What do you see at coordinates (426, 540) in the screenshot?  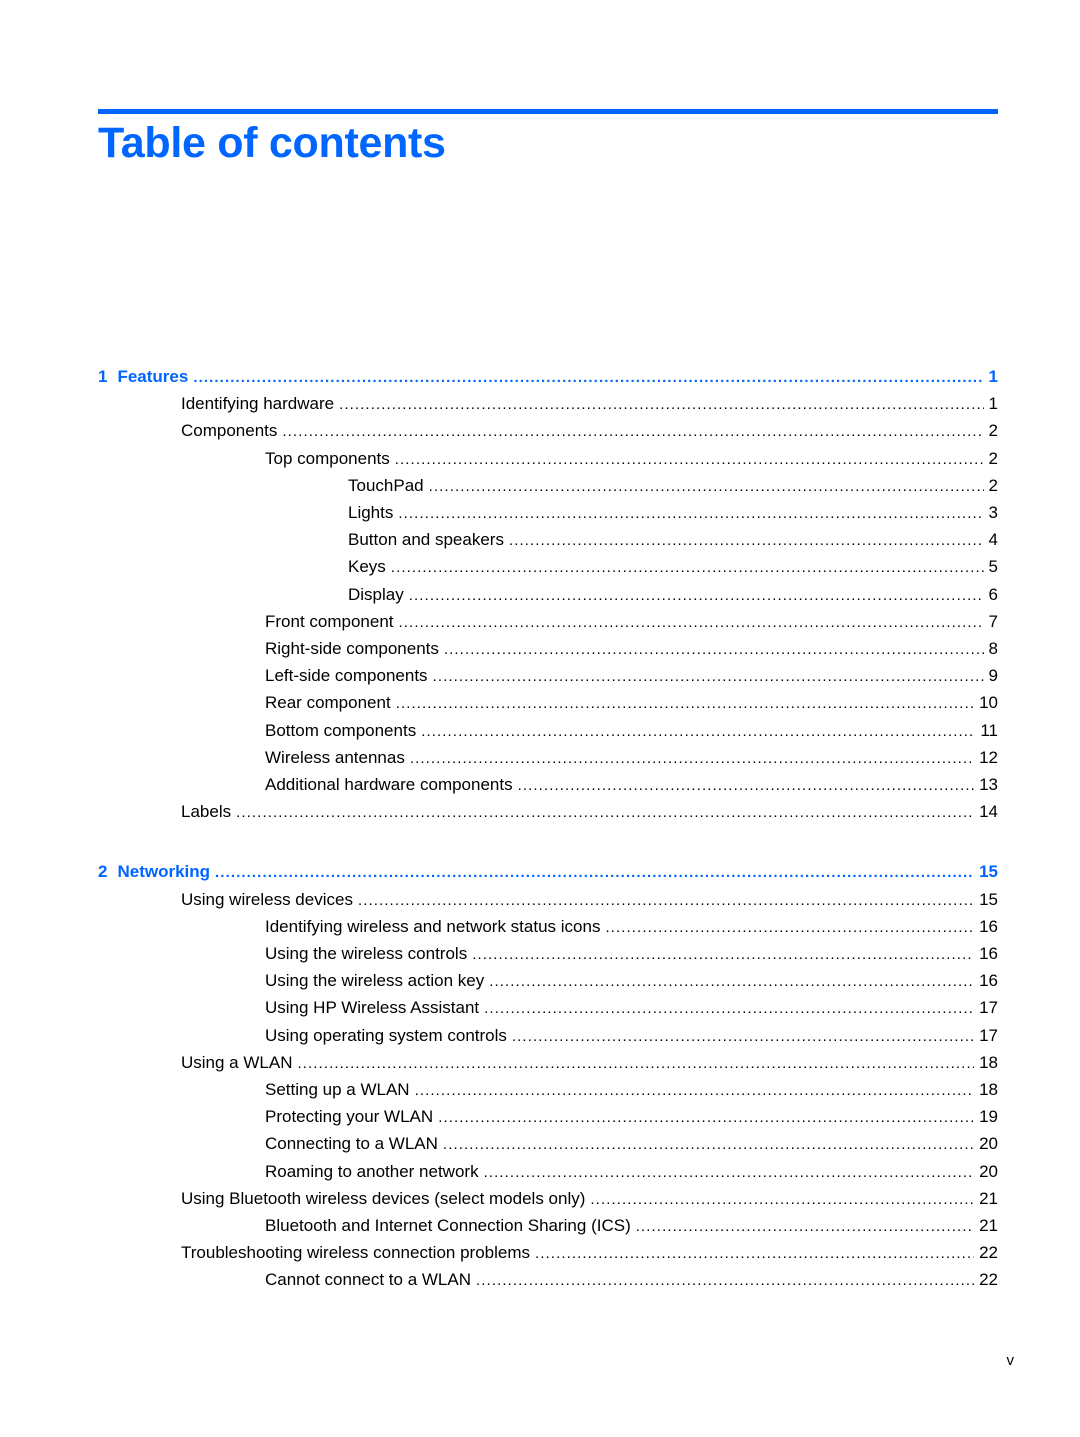 I see `toc-entry-label: Button and speakers` at bounding box center [426, 540].